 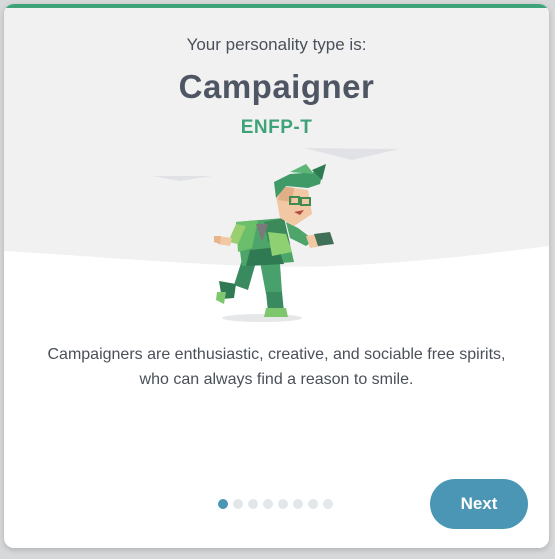 I want to click on intro-text: Your personality type is:, so click(x=276, y=44).